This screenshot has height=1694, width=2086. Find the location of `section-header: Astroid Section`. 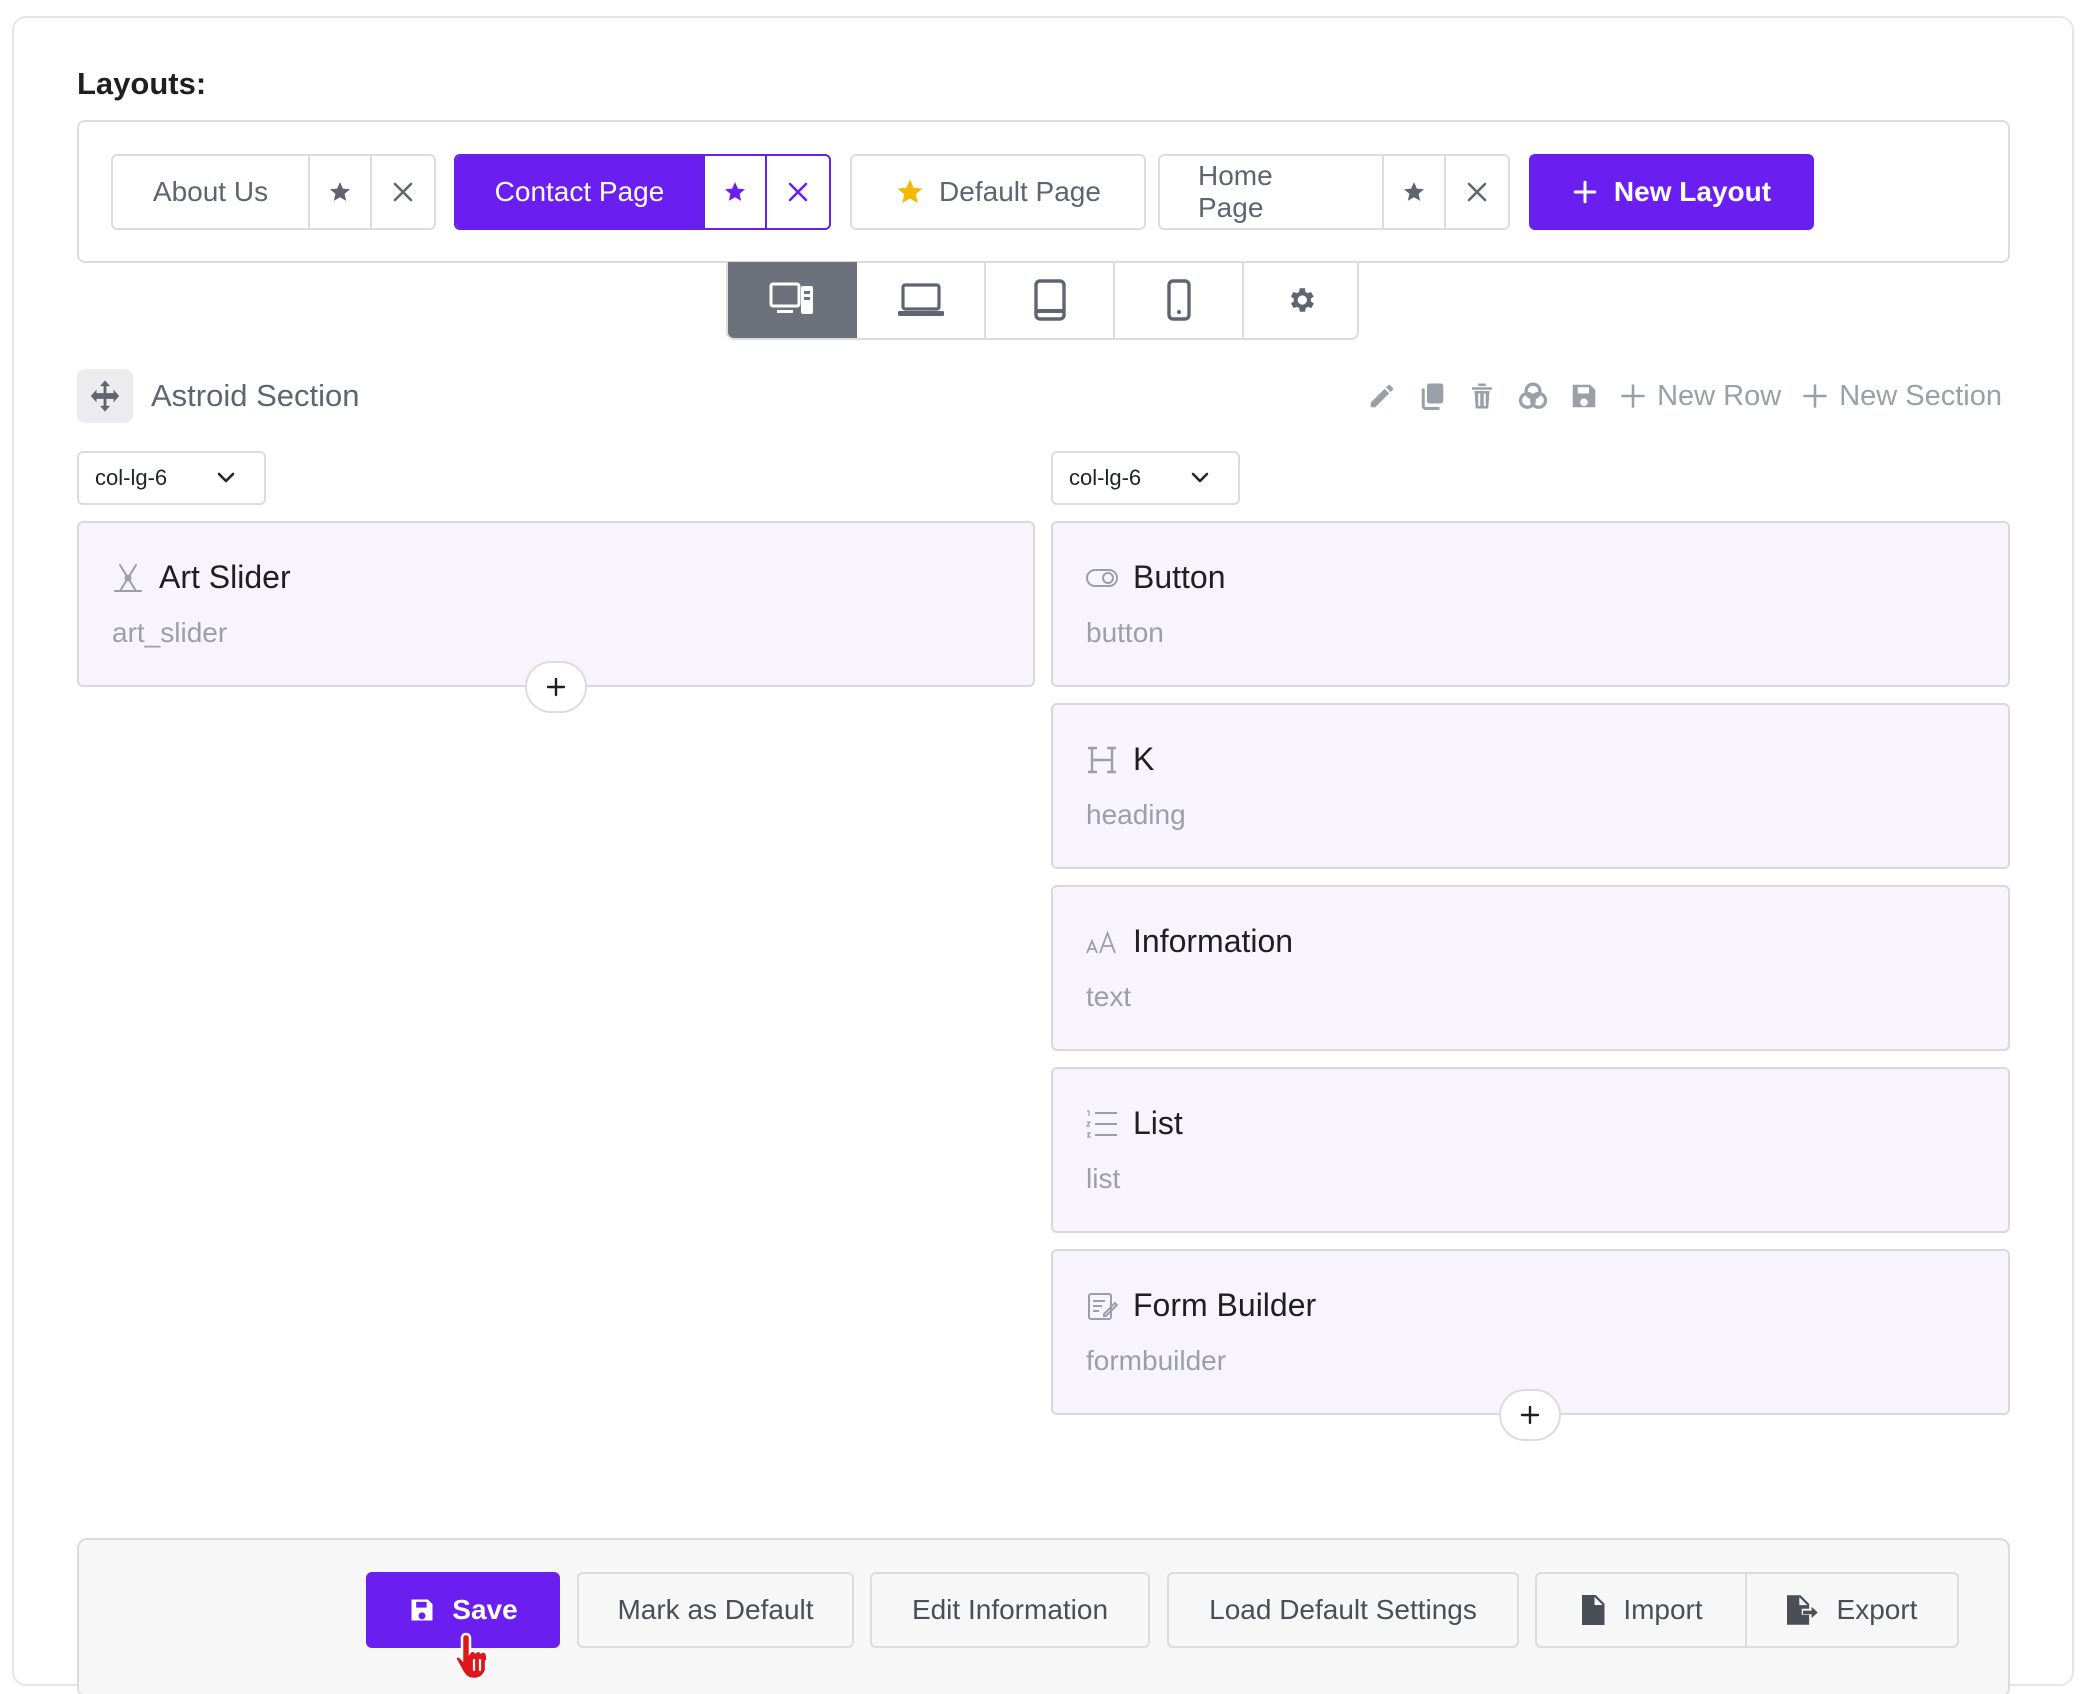

section-header: Astroid Section is located at coordinates (218, 396).